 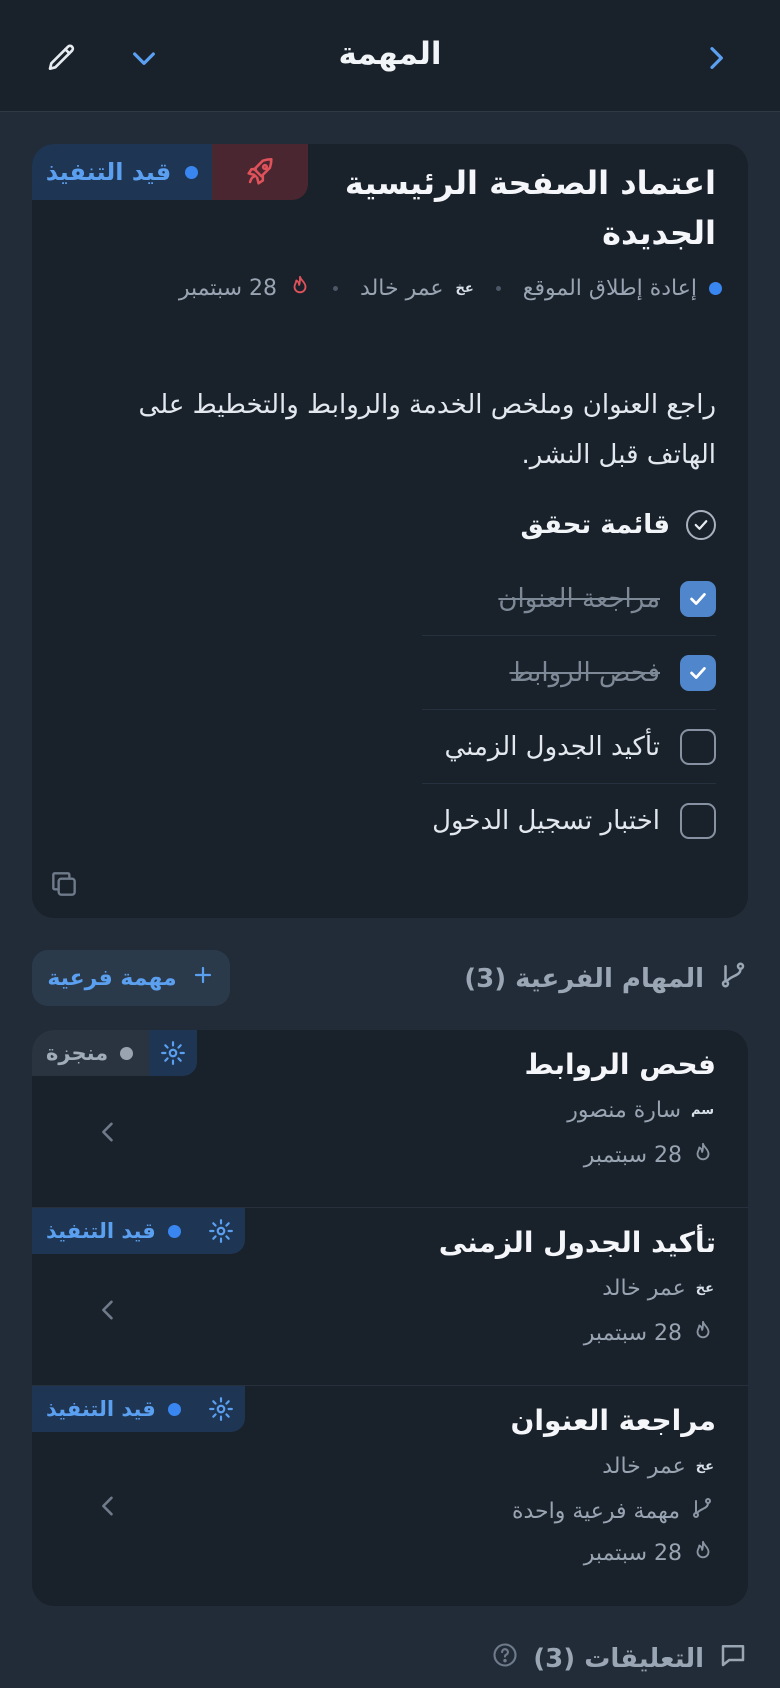 What do you see at coordinates (552, 746) in the screenshot?
I see `checklist-item-label: تأكيد الجدول الزمني` at bounding box center [552, 746].